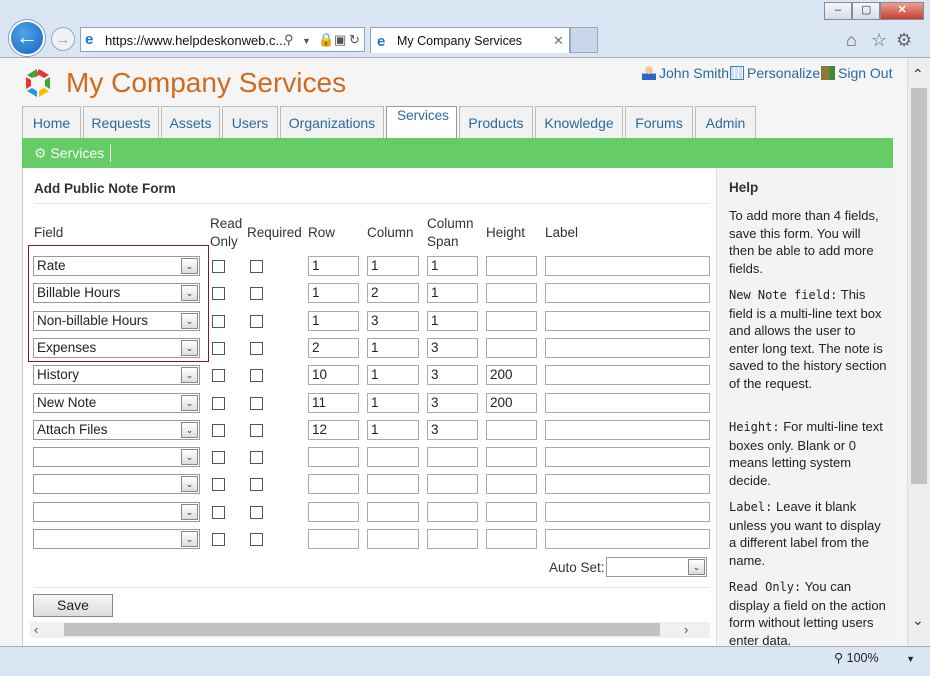  Describe the element at coordinates (333, 375) in the screenshot. I see `row-input: 10` at that location.